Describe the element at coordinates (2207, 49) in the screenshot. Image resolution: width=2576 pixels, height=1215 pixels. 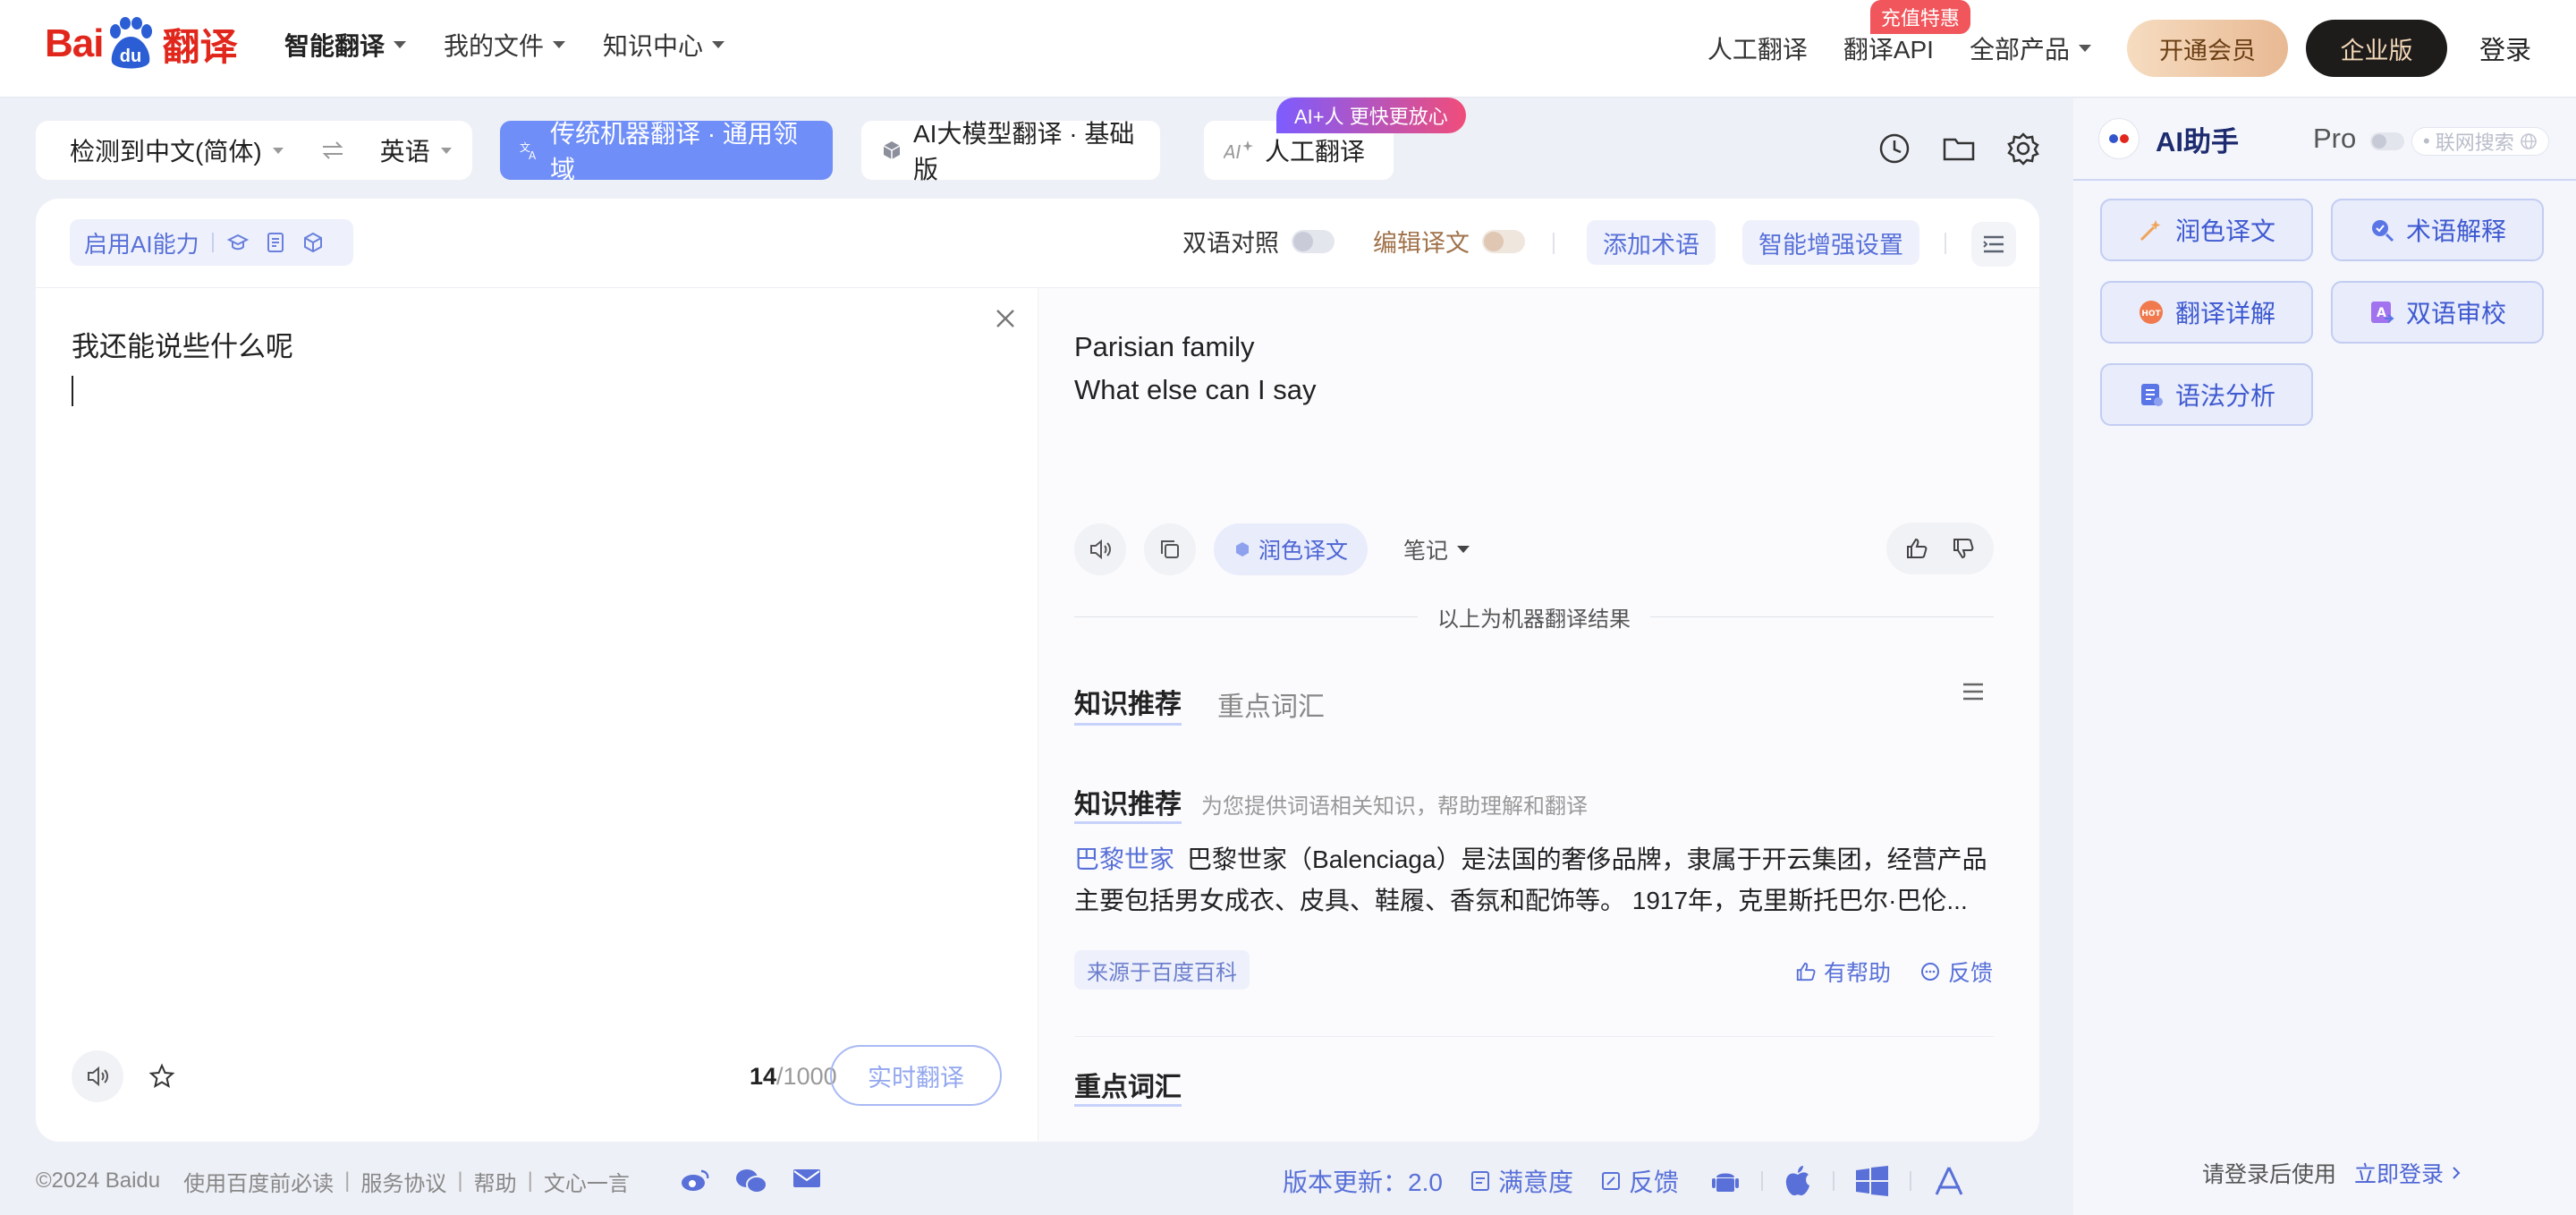
I see `open-vip-button: 开通会员` at that location.